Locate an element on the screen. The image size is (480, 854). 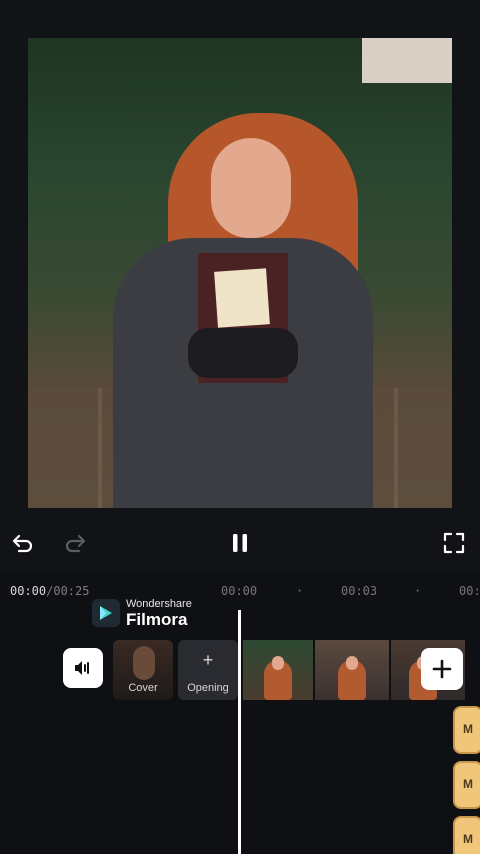
undo-button is located at coordinates (23, 543).